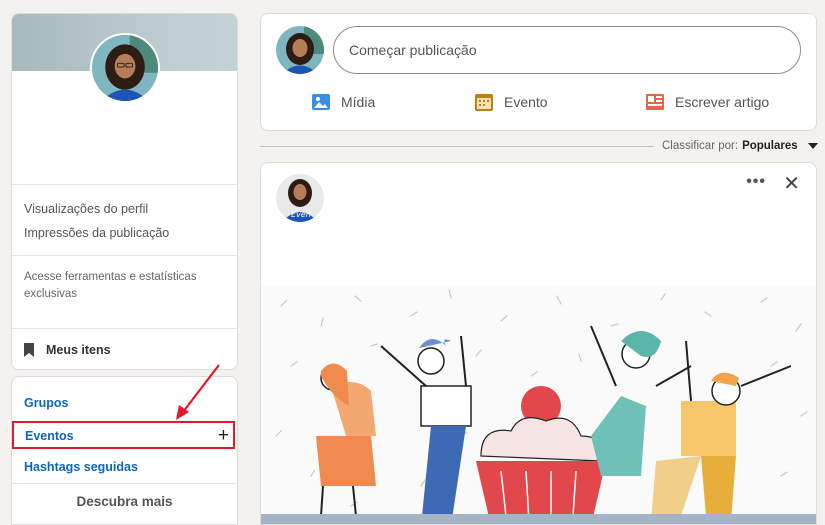 The height and width of the screenshot is (525, 825). What do you see at coordinates (49, 436) in the screenshot?
I see `nav-events-link: Eventos` at bounding box center [49, 436].